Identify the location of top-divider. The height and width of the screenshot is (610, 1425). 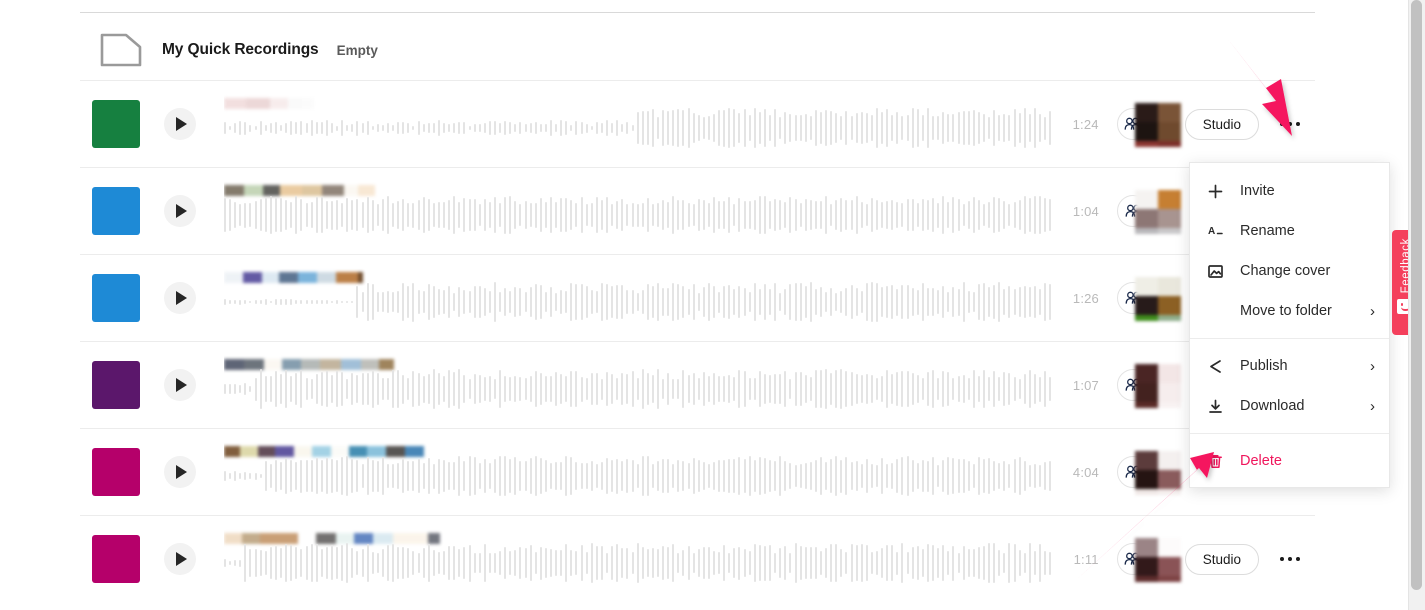
(697, 12).